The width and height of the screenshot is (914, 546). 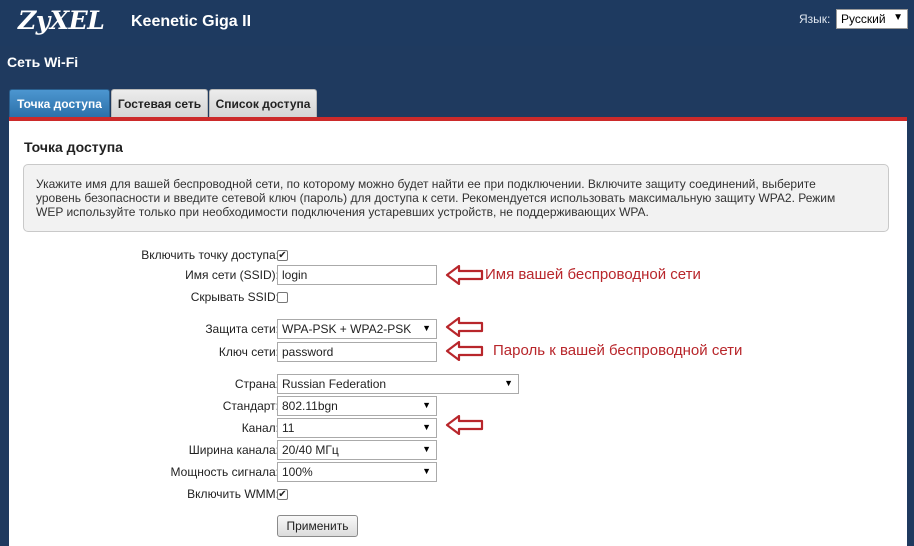 I want to click on channel-label: Канал:, so click(x=260, y=428).